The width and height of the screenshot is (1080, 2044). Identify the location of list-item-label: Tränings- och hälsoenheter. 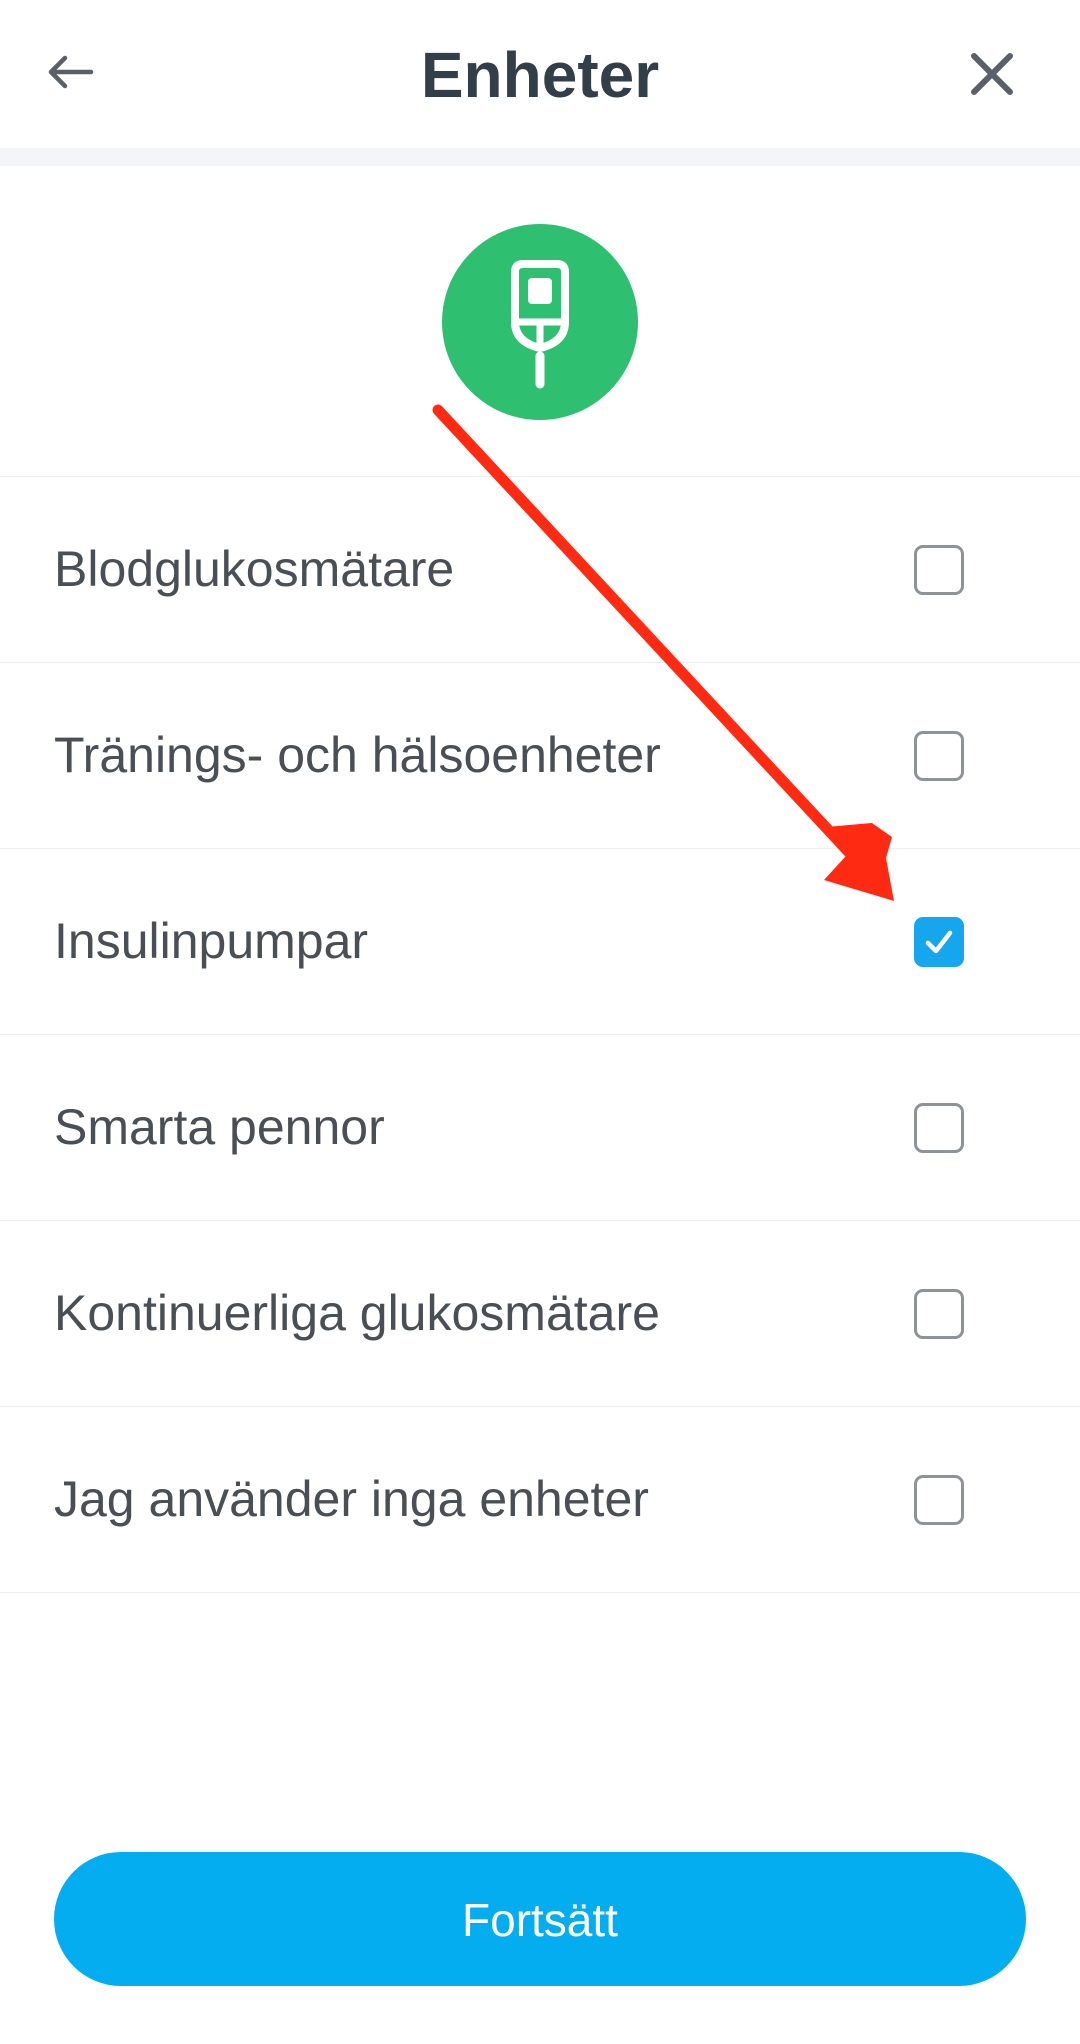
(357, 755).